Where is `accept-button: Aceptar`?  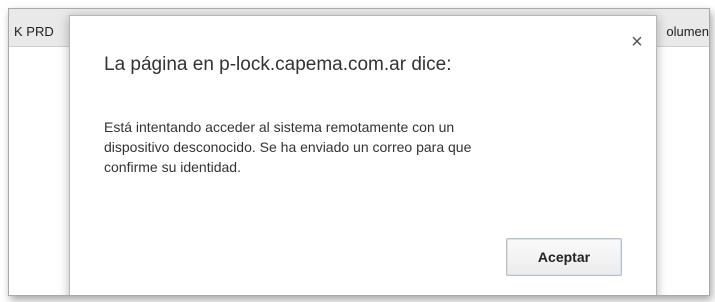
accept-button: Aceptar is located at coordinates (564, 257).